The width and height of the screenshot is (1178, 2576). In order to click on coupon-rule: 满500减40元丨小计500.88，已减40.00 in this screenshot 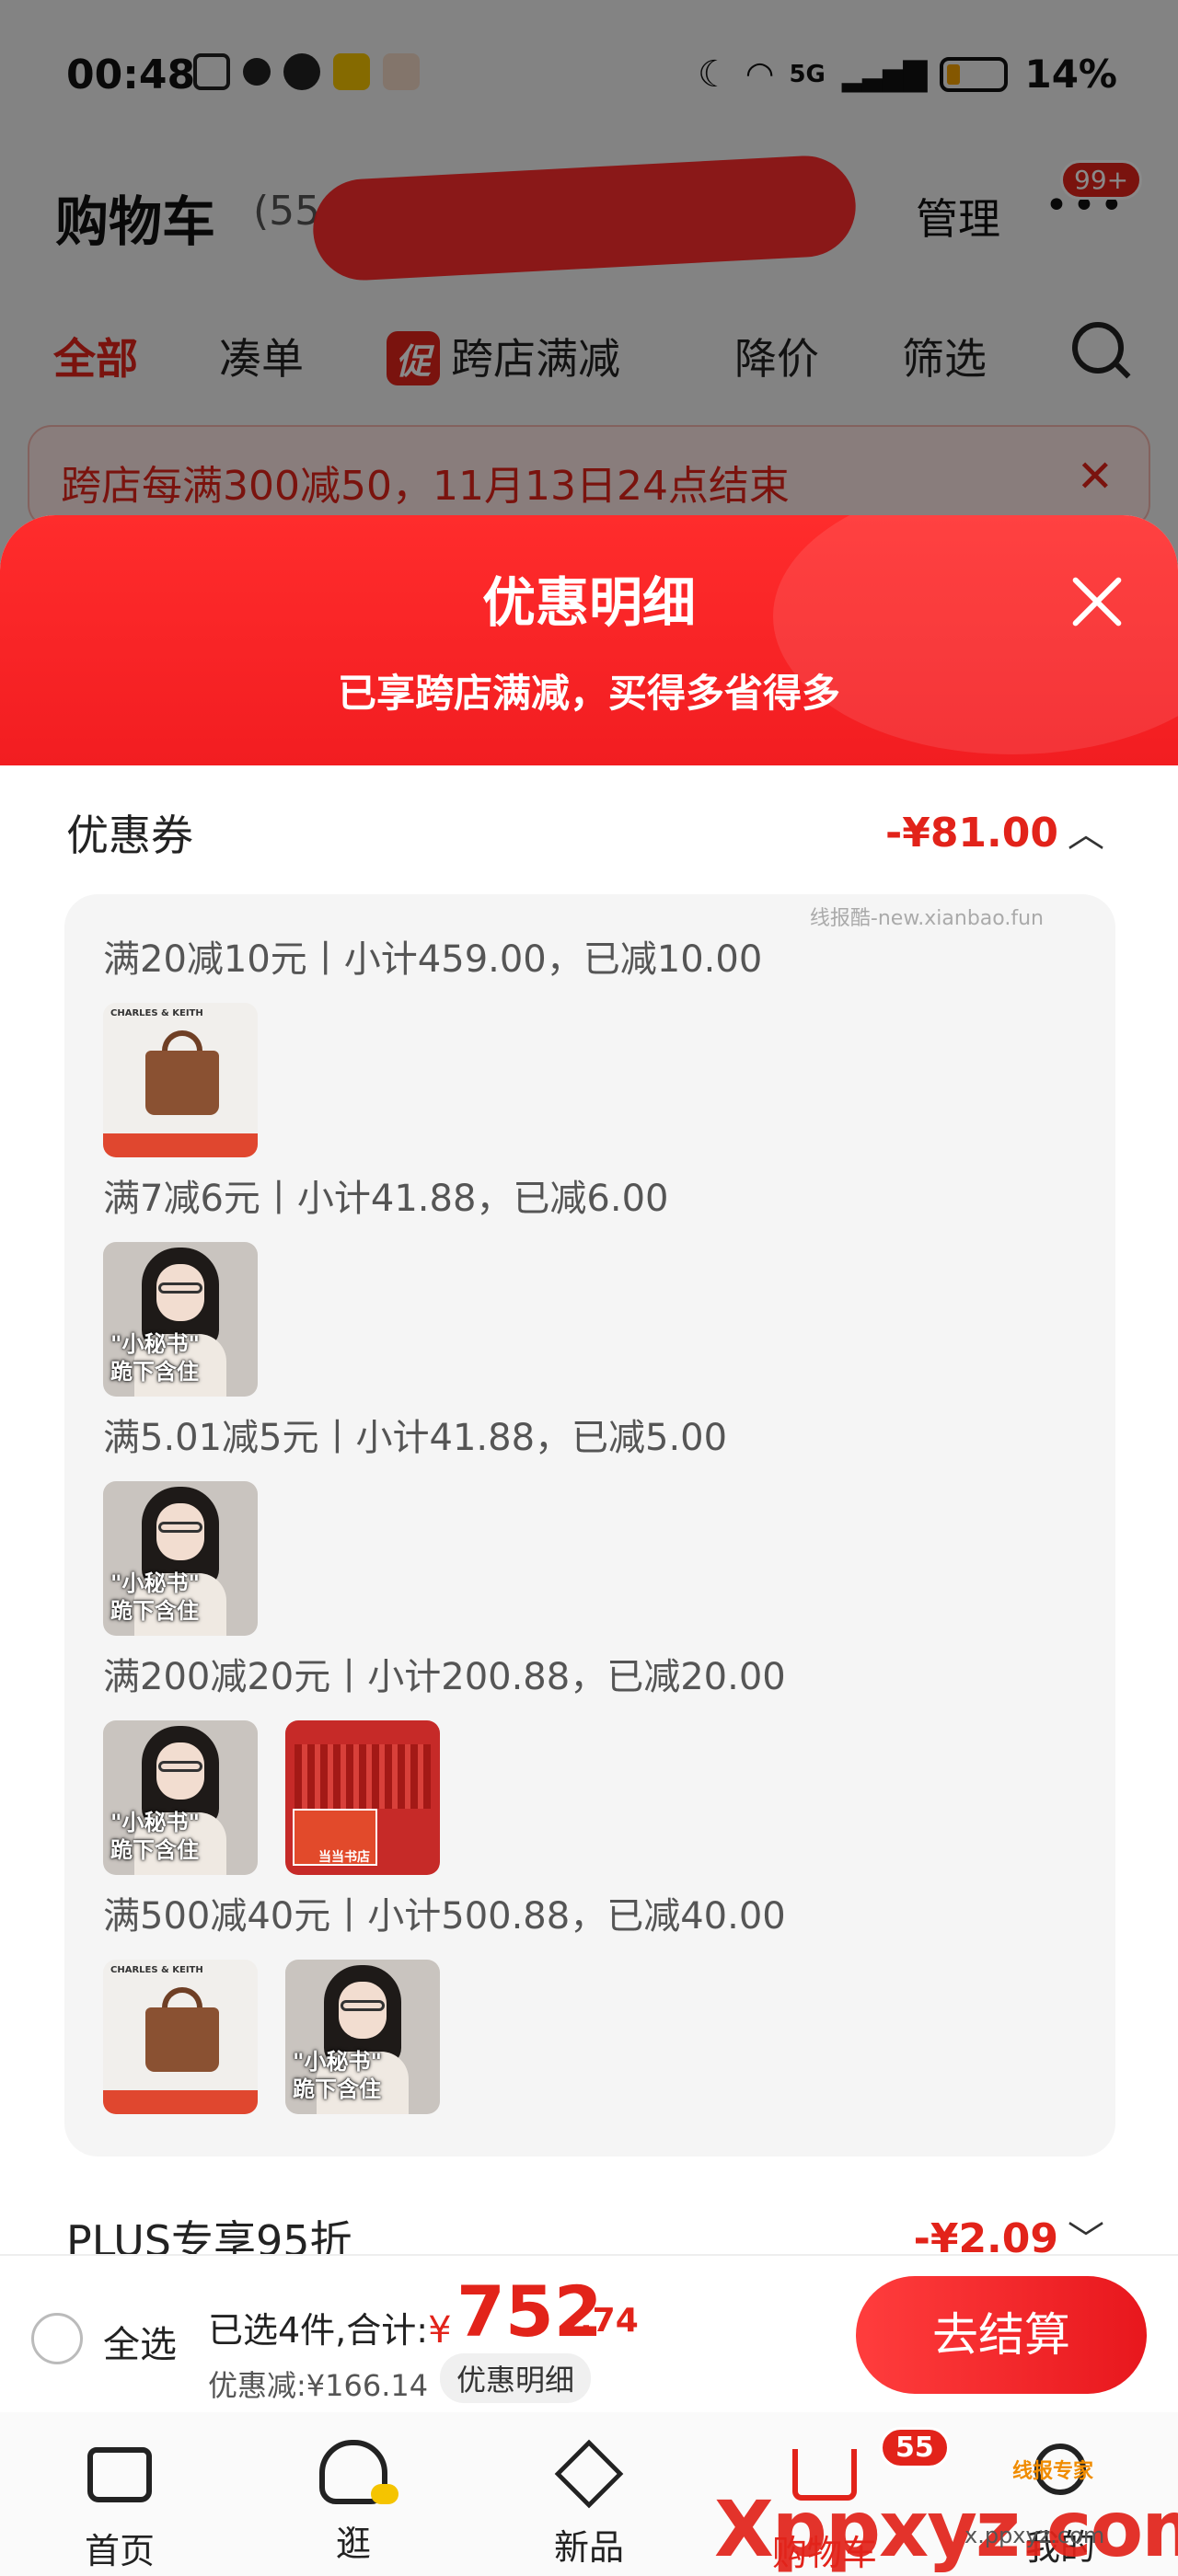, I will do `click(444, 1916)`.